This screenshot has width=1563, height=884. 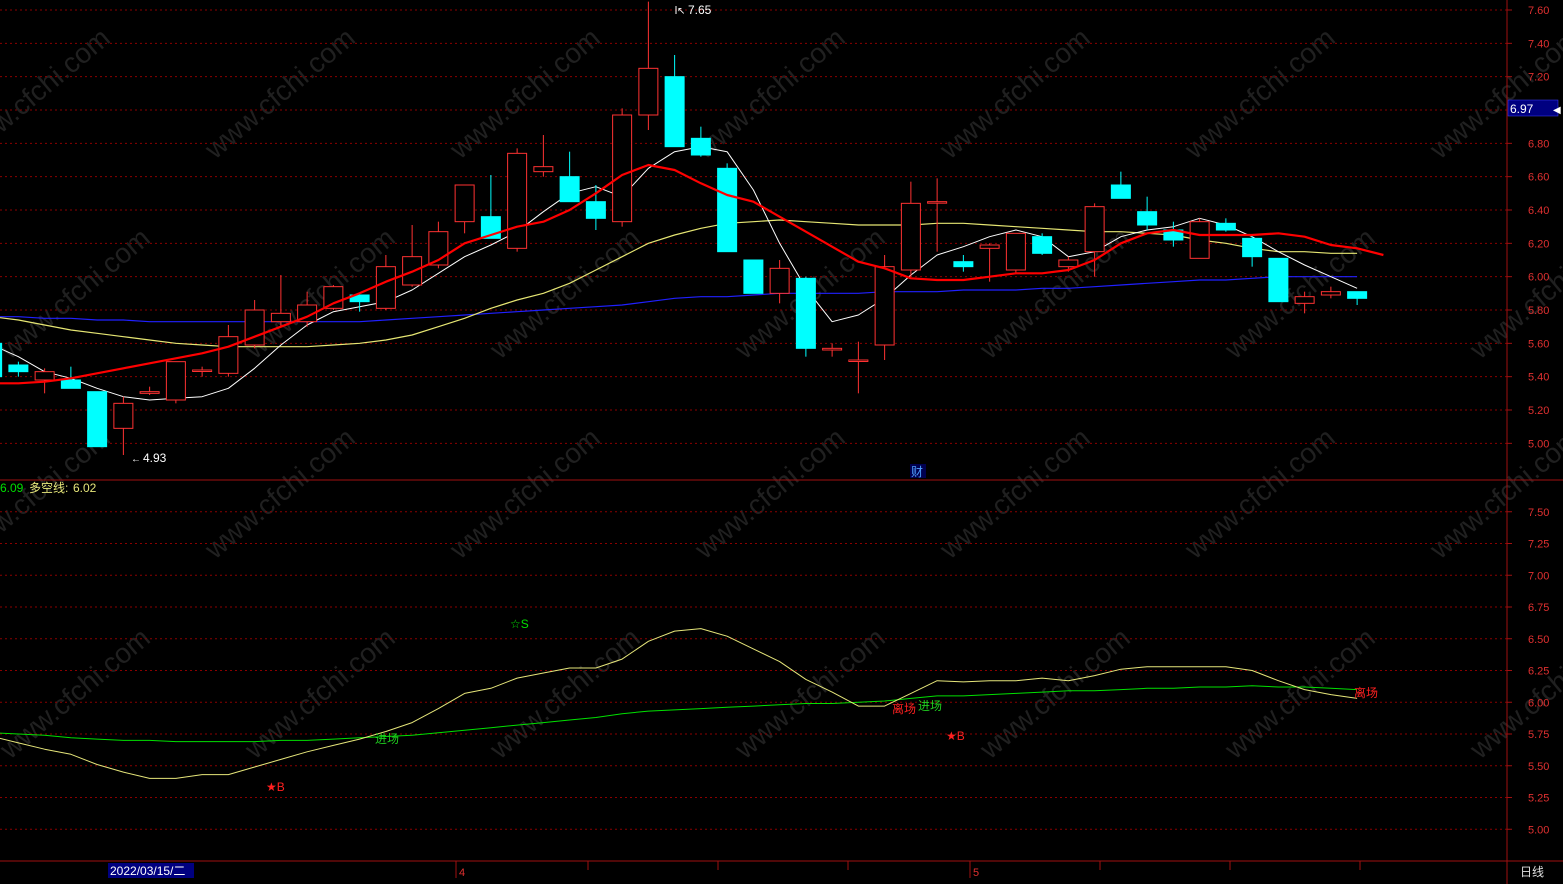 What do you see at coordinates (48, 488) in the screenshot?
I see `indicator-label-2: 多空线:` at bounding box center [48, 488].